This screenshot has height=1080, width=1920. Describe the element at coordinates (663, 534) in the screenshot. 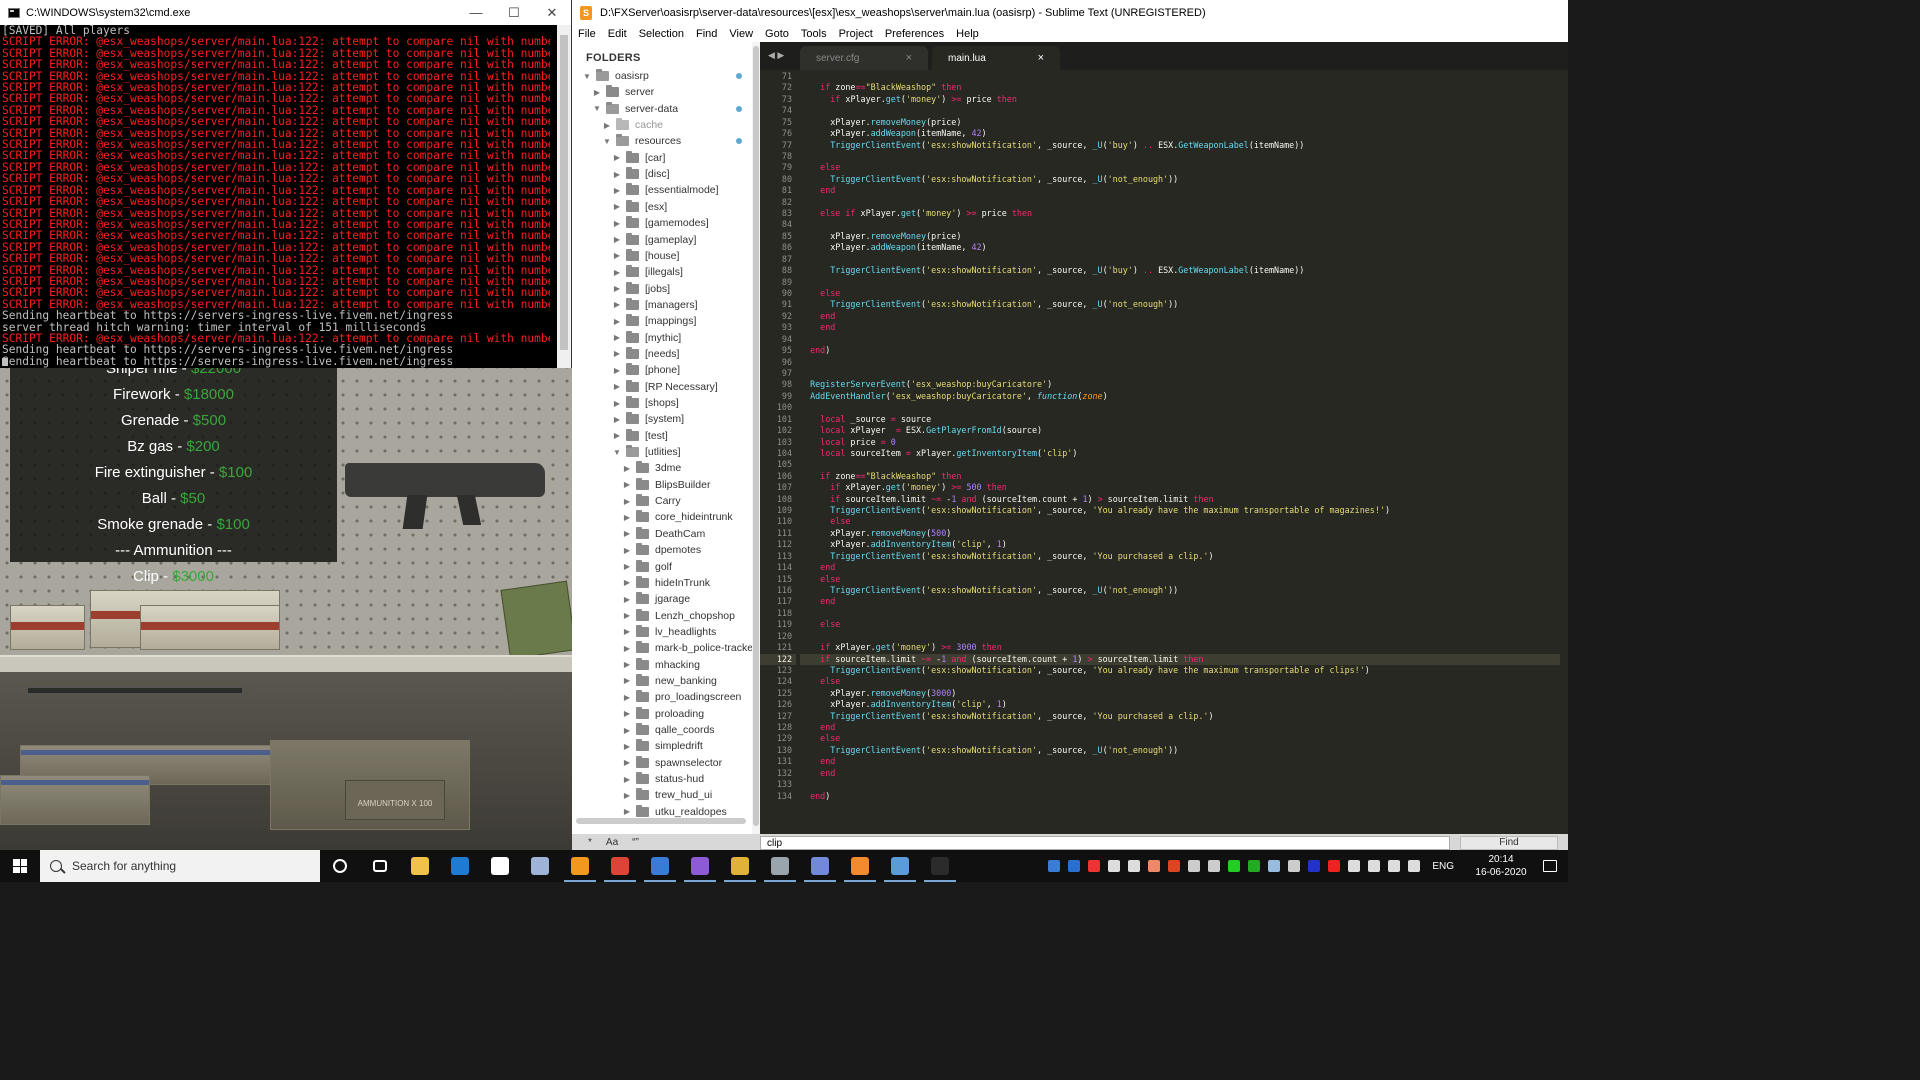

I see `tree-item-deathcam: ▶ DeathCam` at that location.